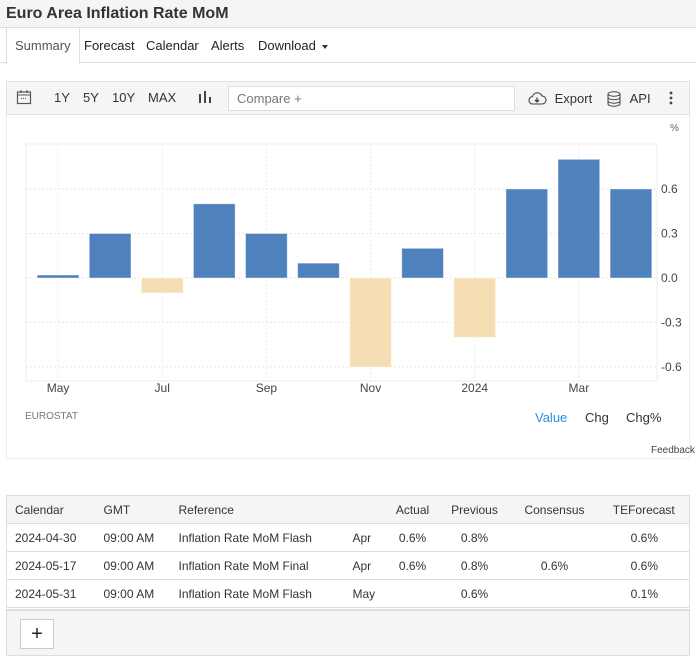  Describe the element at coordinates (579, 388) in the screenshot. I see `x-tick-label: Mar` at that location.